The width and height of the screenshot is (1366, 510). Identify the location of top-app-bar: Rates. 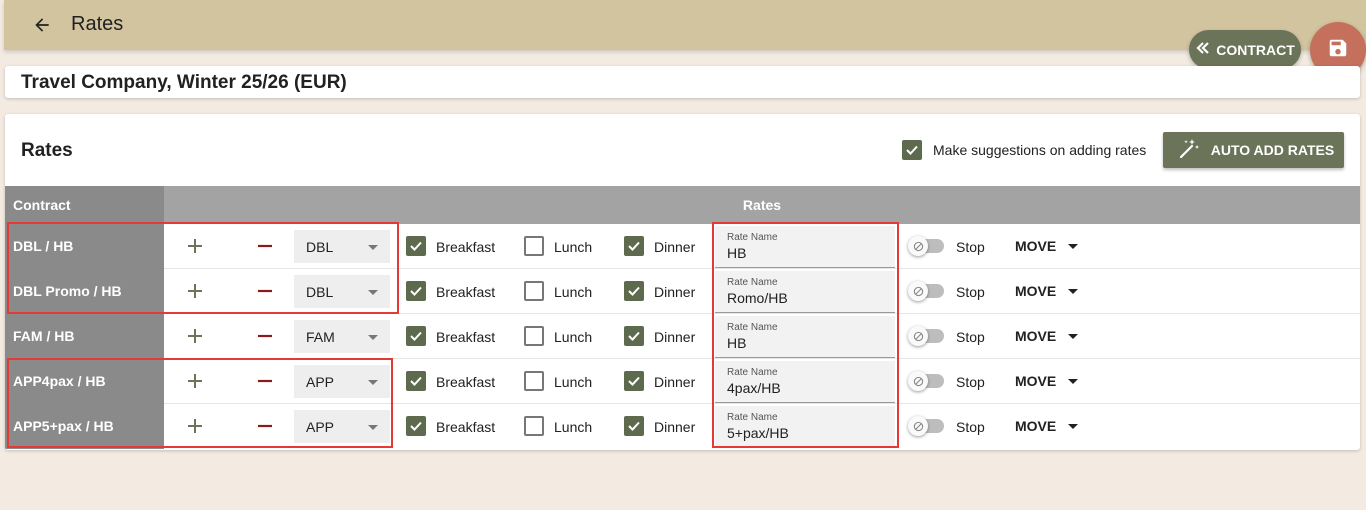
(685, 25).